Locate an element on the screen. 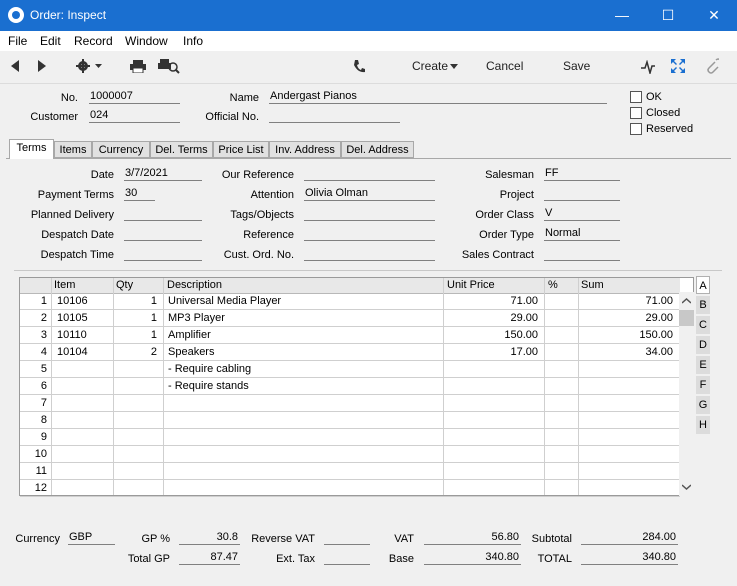  grid-cell-qty: 2 is located at coordinates (136, 352).